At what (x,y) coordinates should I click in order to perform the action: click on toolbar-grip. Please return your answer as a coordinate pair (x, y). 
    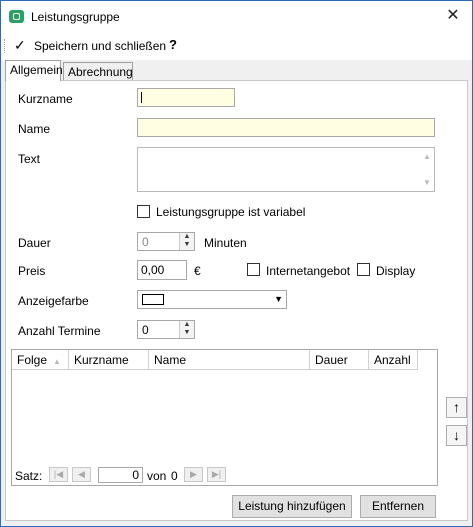
    Looking at the image, I should click on (5, 46).